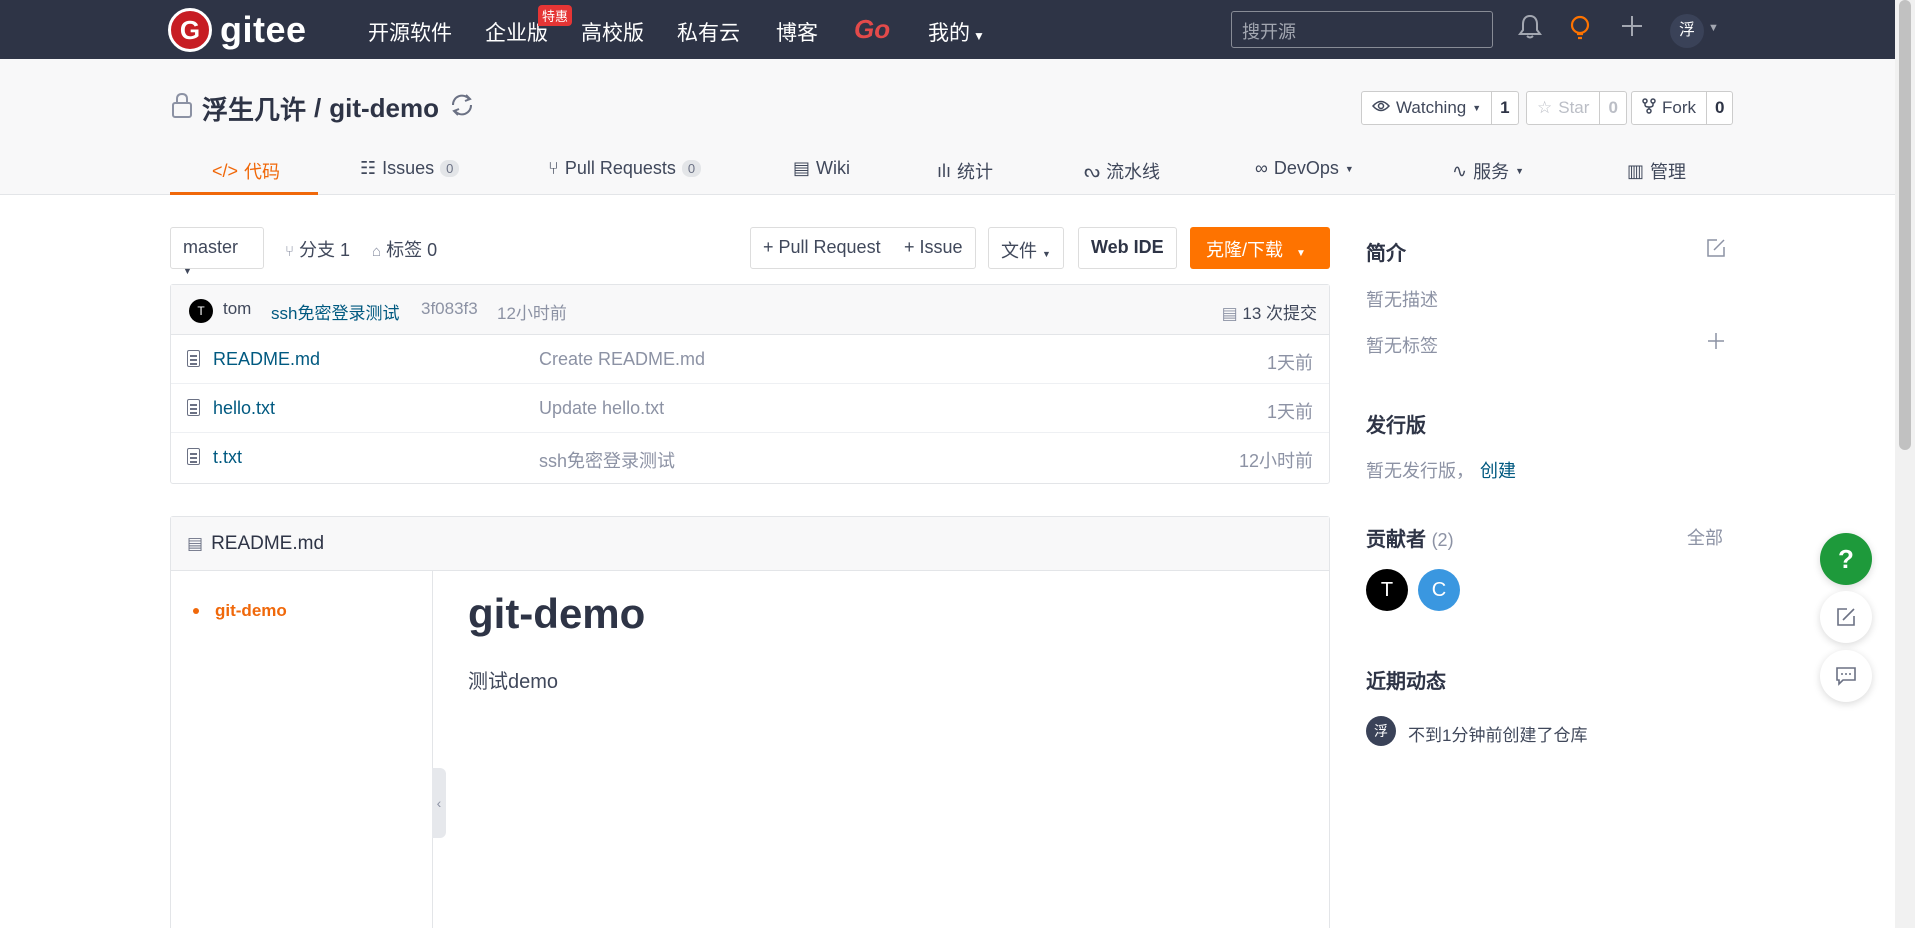 The height and width of the screenshot is (928, 1915). I want to click on file-name: t.txt, so click(227, 457).